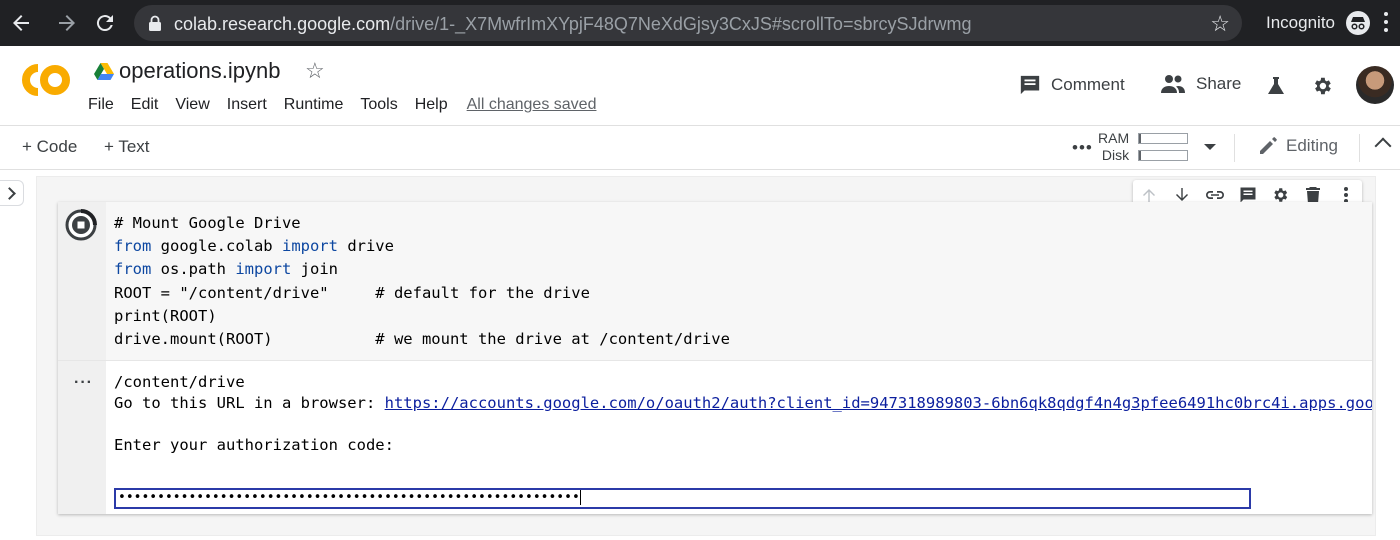 The image size is (1400, 540). Describe the element at coordinates (1383, 146) in the screenshot. I see `chevron-up-icon` at that location.